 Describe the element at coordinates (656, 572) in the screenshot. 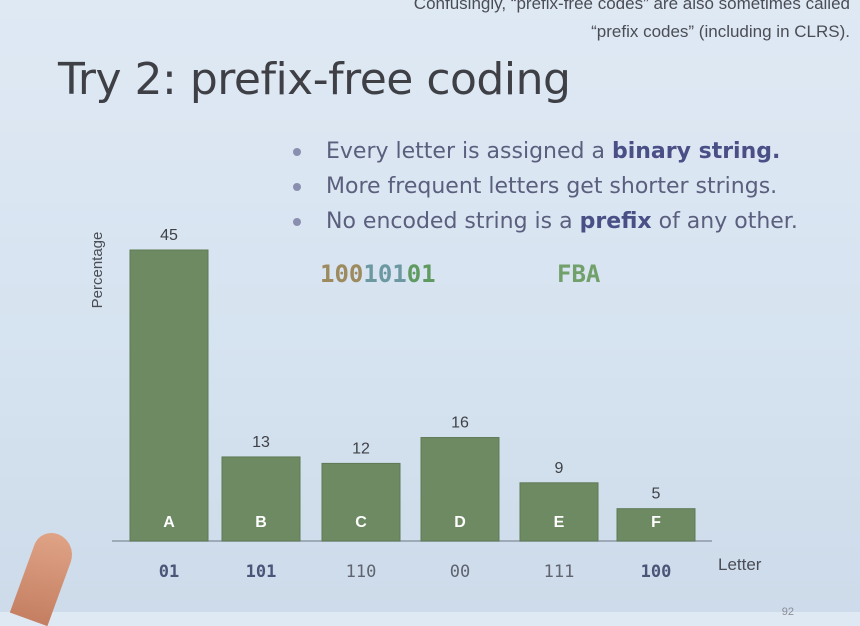

I see `codeword-label: 100` at that location.